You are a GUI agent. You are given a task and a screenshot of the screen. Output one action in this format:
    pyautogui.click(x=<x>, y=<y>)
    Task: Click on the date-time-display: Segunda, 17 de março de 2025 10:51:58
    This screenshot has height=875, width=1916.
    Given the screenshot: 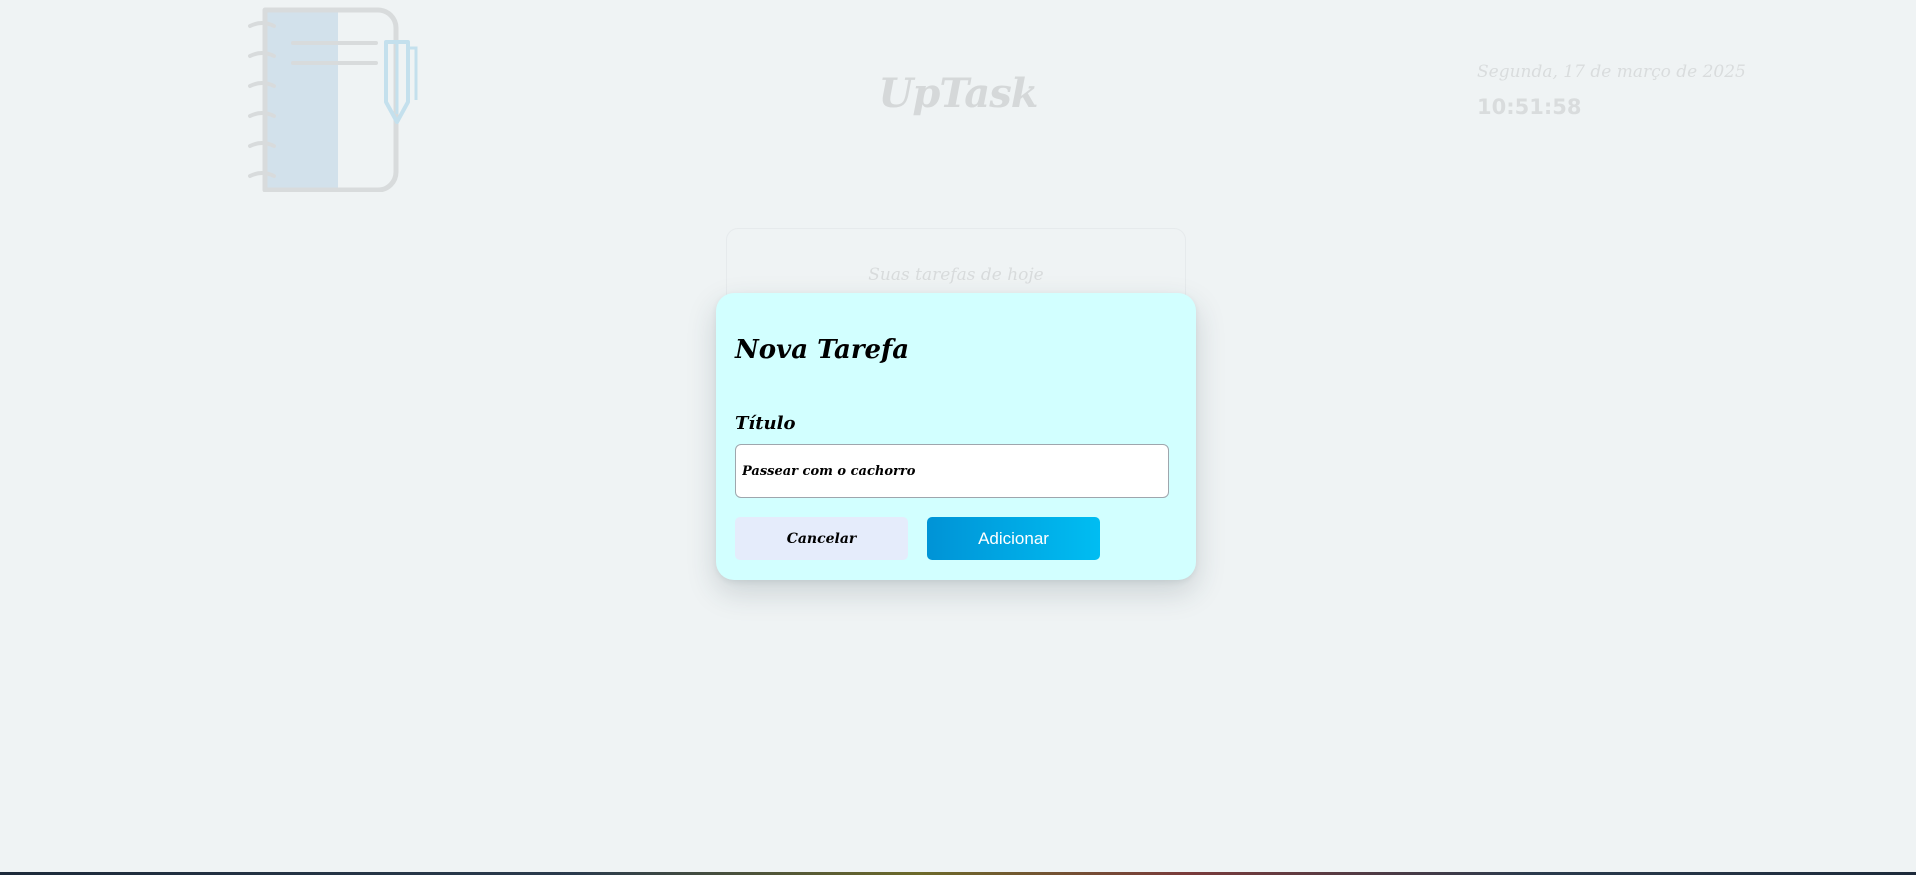 What is the action you would take?
    pyautogui.click(x=1611, y=90)
    